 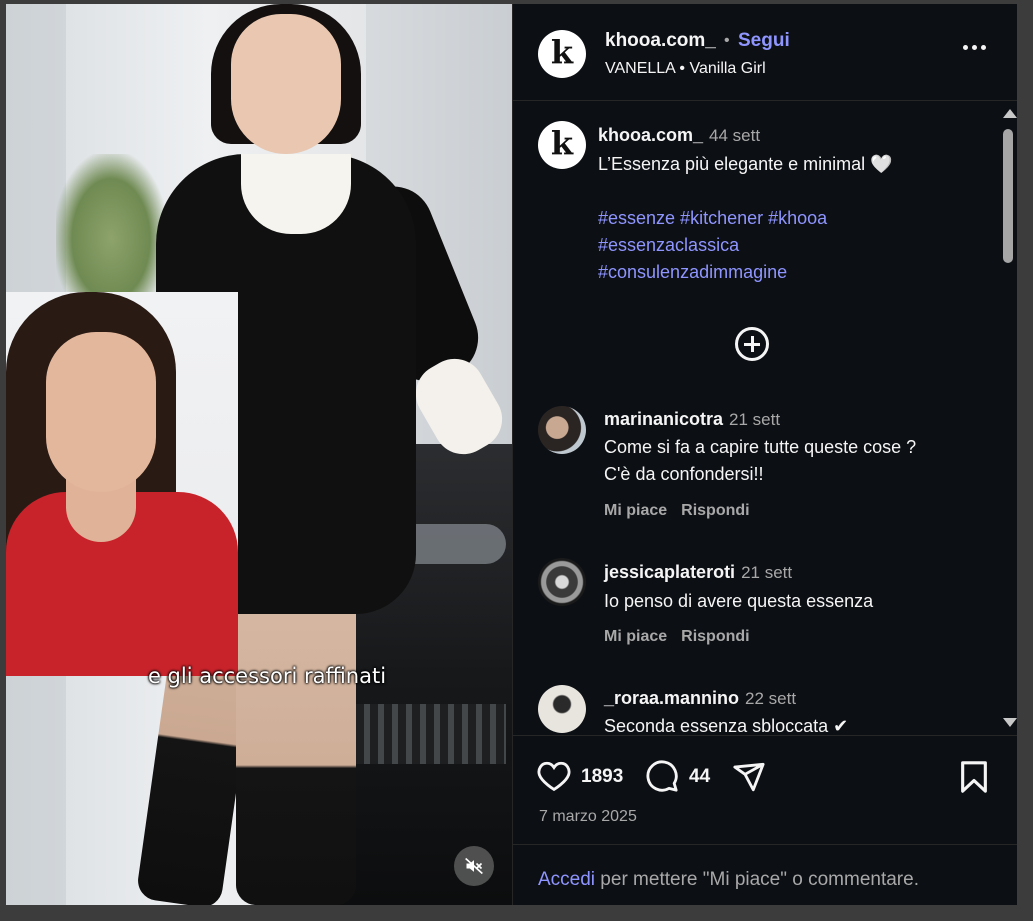 I want to click on scroll-down-arrow-icon, so click(x=1010, y=722).